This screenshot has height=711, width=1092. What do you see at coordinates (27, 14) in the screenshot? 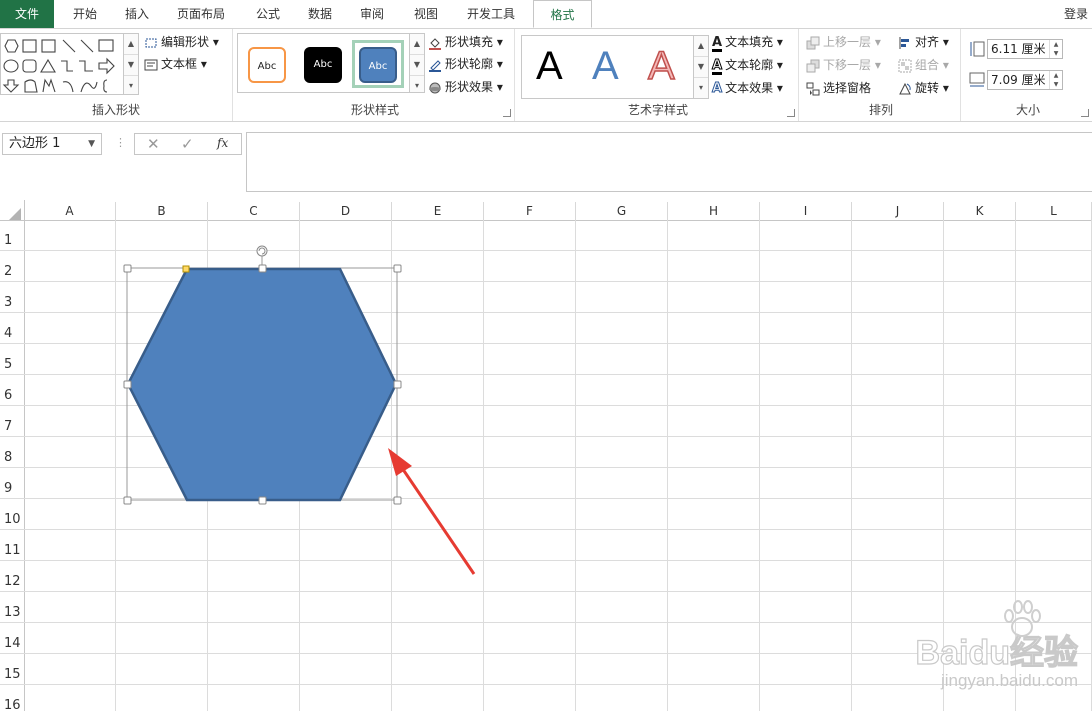
I see `tab-file: 文件` at bounding box center [27, 14].